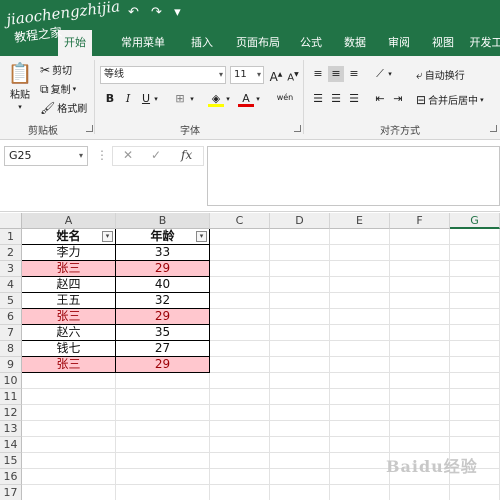 The height and width of the screenshot is (500, 500). What do you see at coordinates (63, 108) in the screenshot?
I see `format-painter-button: 🖌 格式刷` at bounding box center [63, 108].